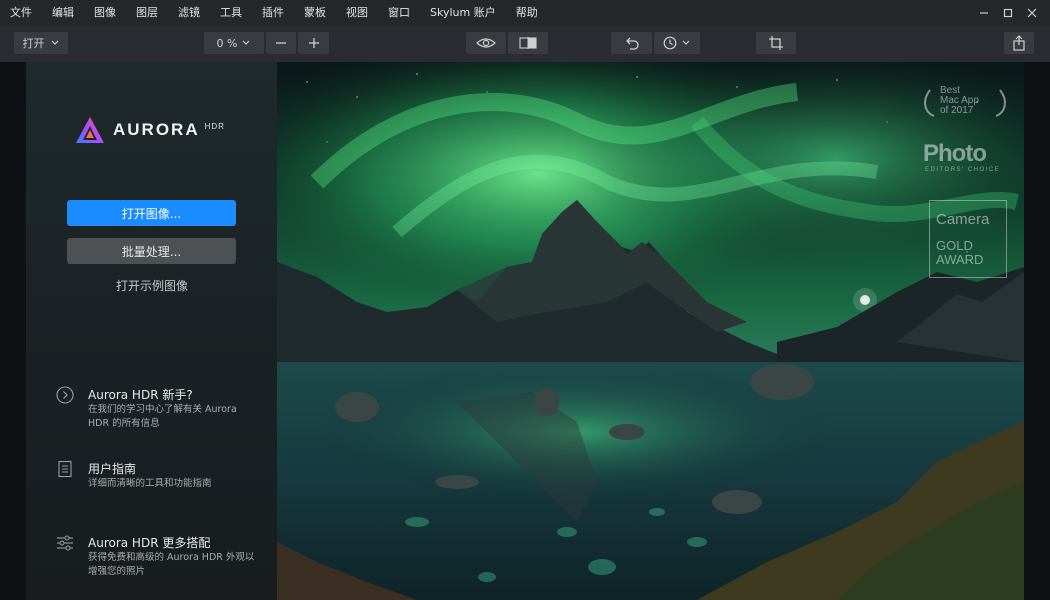 This screenshot has width=1050, height=600. I want to click on minimize-button, so click(984, 13).